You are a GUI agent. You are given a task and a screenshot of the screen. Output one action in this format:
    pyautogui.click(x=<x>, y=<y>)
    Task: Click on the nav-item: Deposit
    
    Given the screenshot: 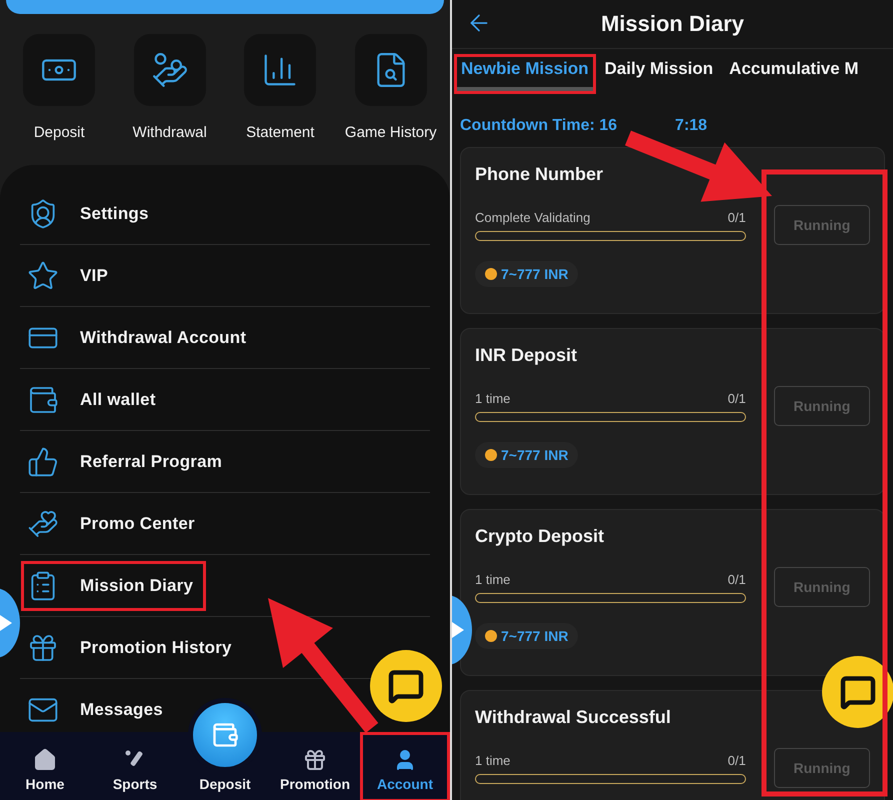 What is the action you would take?
    pyautogui.click(x=225, y=749)
    